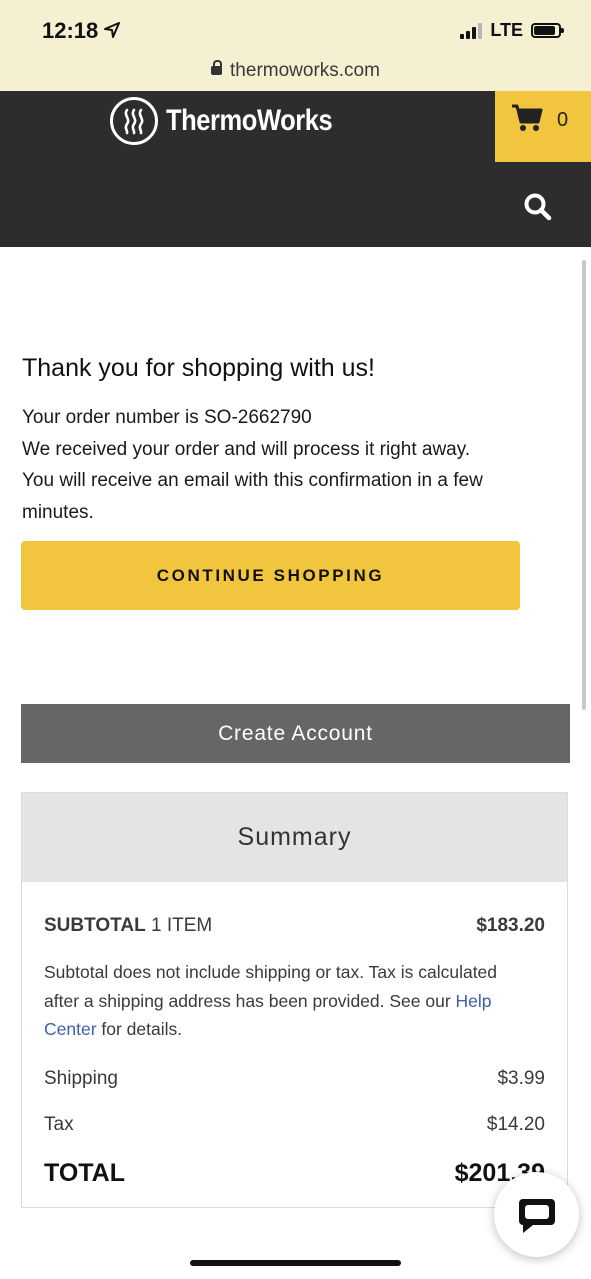  I want to click on battery-icon, so click(547, 30).